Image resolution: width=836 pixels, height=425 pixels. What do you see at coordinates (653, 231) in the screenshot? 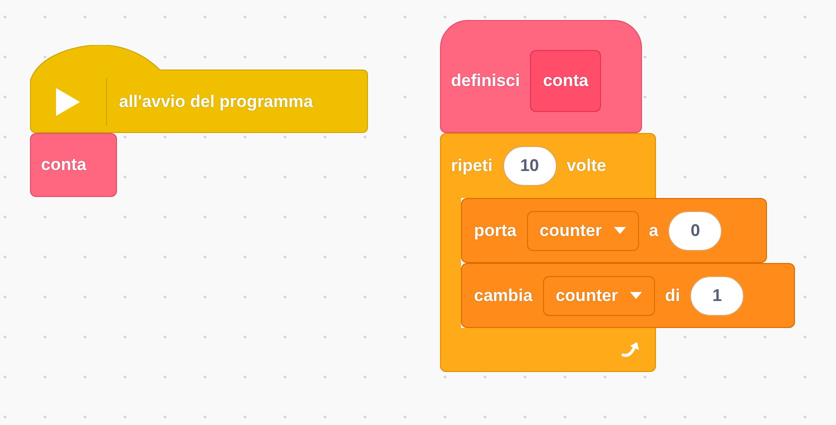
I see `block-label: a` at bounding box center [653, 231].